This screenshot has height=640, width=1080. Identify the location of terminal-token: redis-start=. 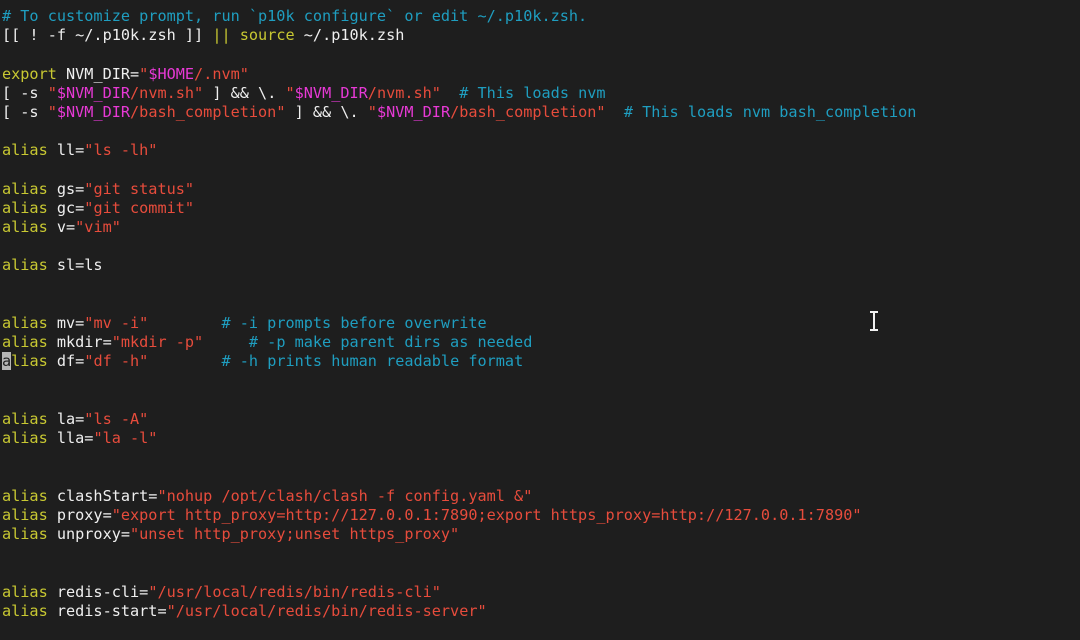
(107, 610).